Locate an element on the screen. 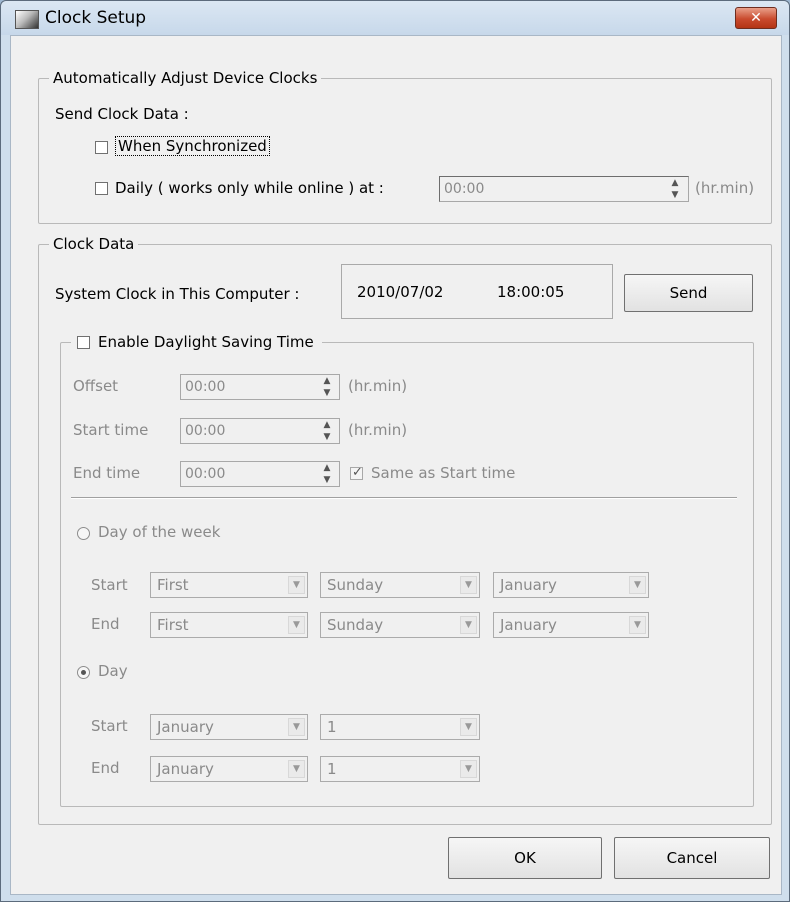 The image size is (790, 902). daily-time-value: 00:00 is located at coordinates (464, 189).